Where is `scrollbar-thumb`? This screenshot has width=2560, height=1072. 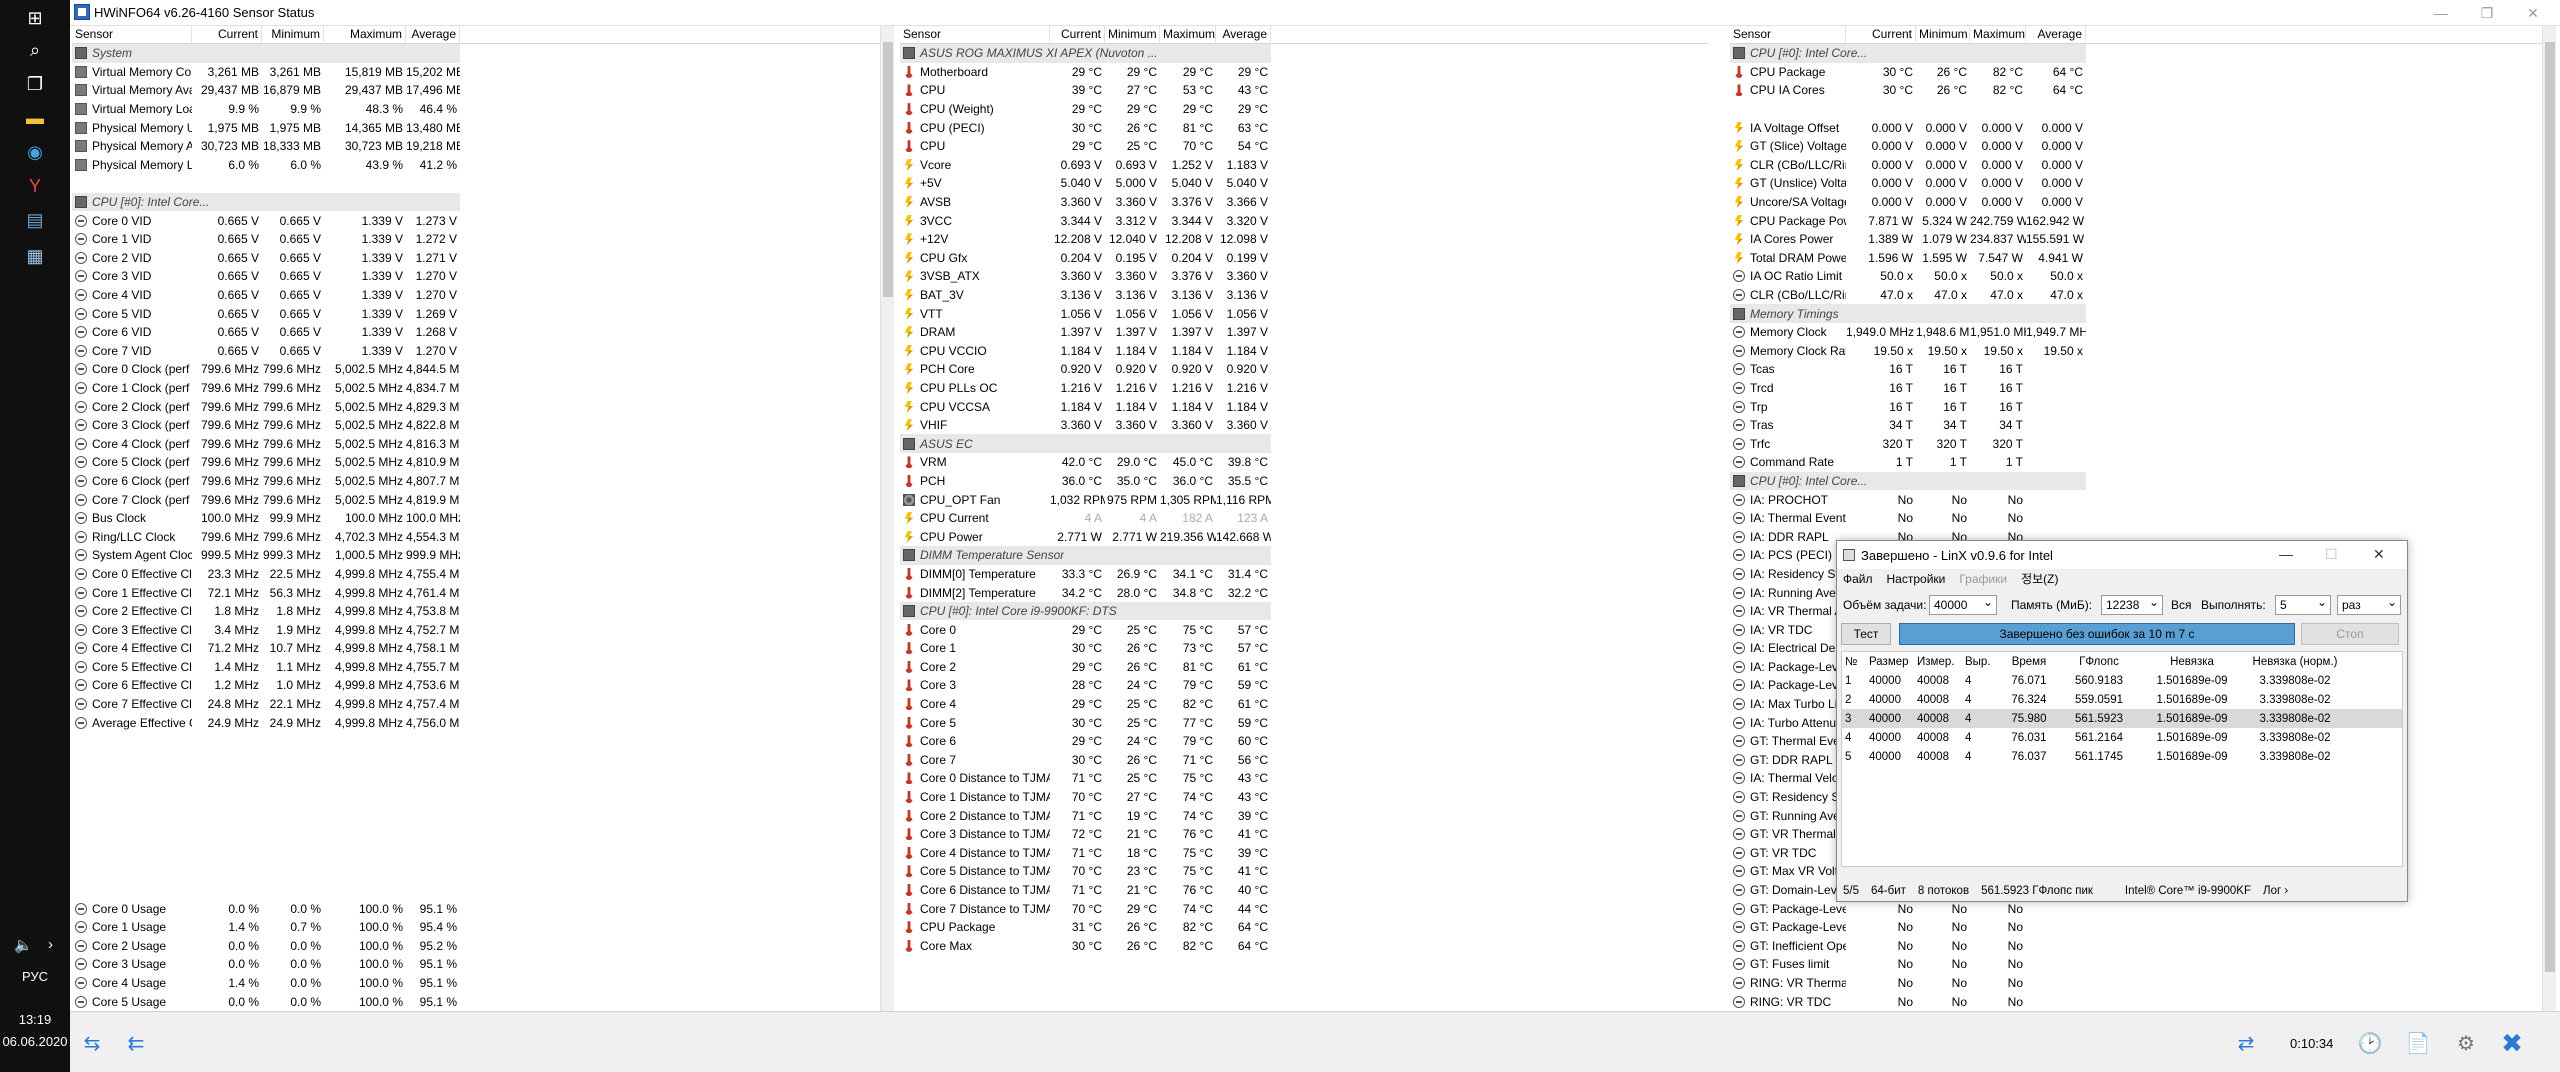 scrollbar-thumb is located at coordinates (888, 169).